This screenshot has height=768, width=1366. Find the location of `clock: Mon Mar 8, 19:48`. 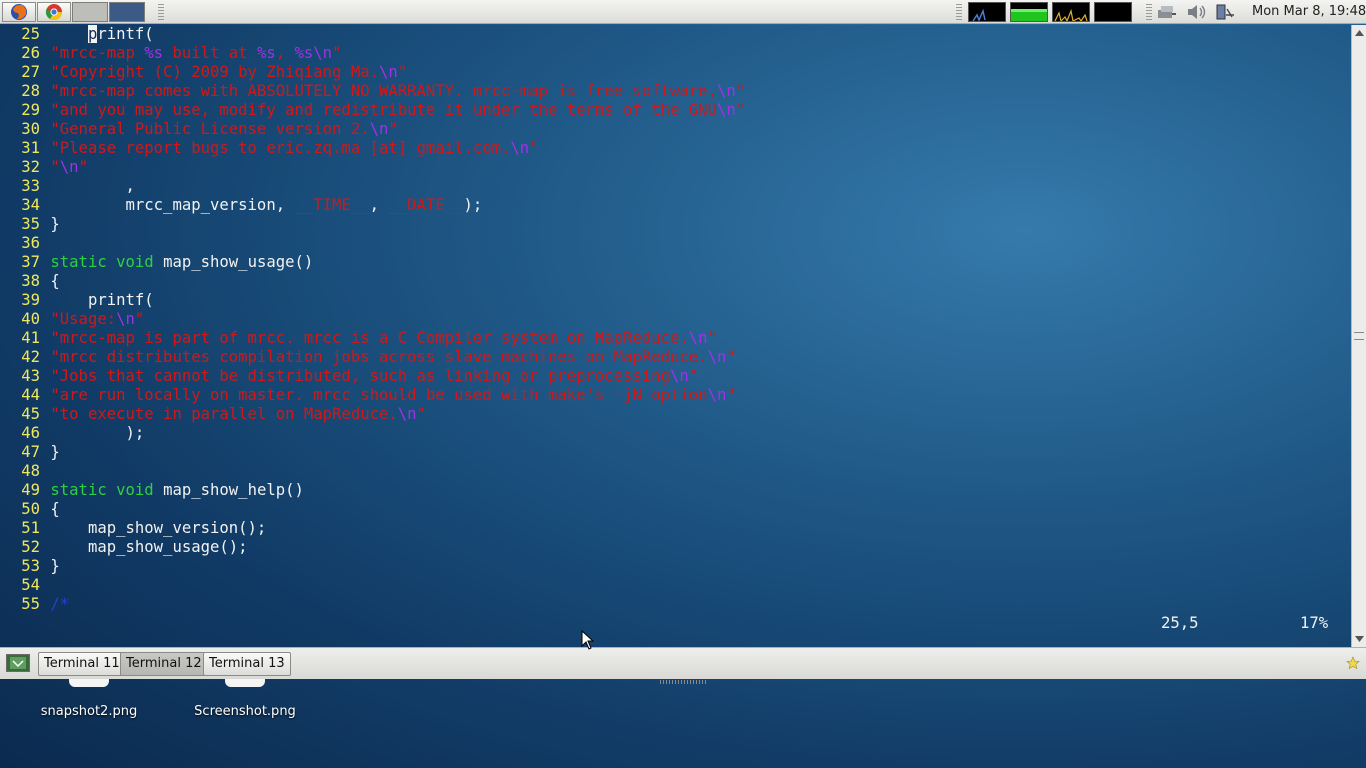

clock: Mon Mar 8, 19:48 is located at coordinates (1309, 11).